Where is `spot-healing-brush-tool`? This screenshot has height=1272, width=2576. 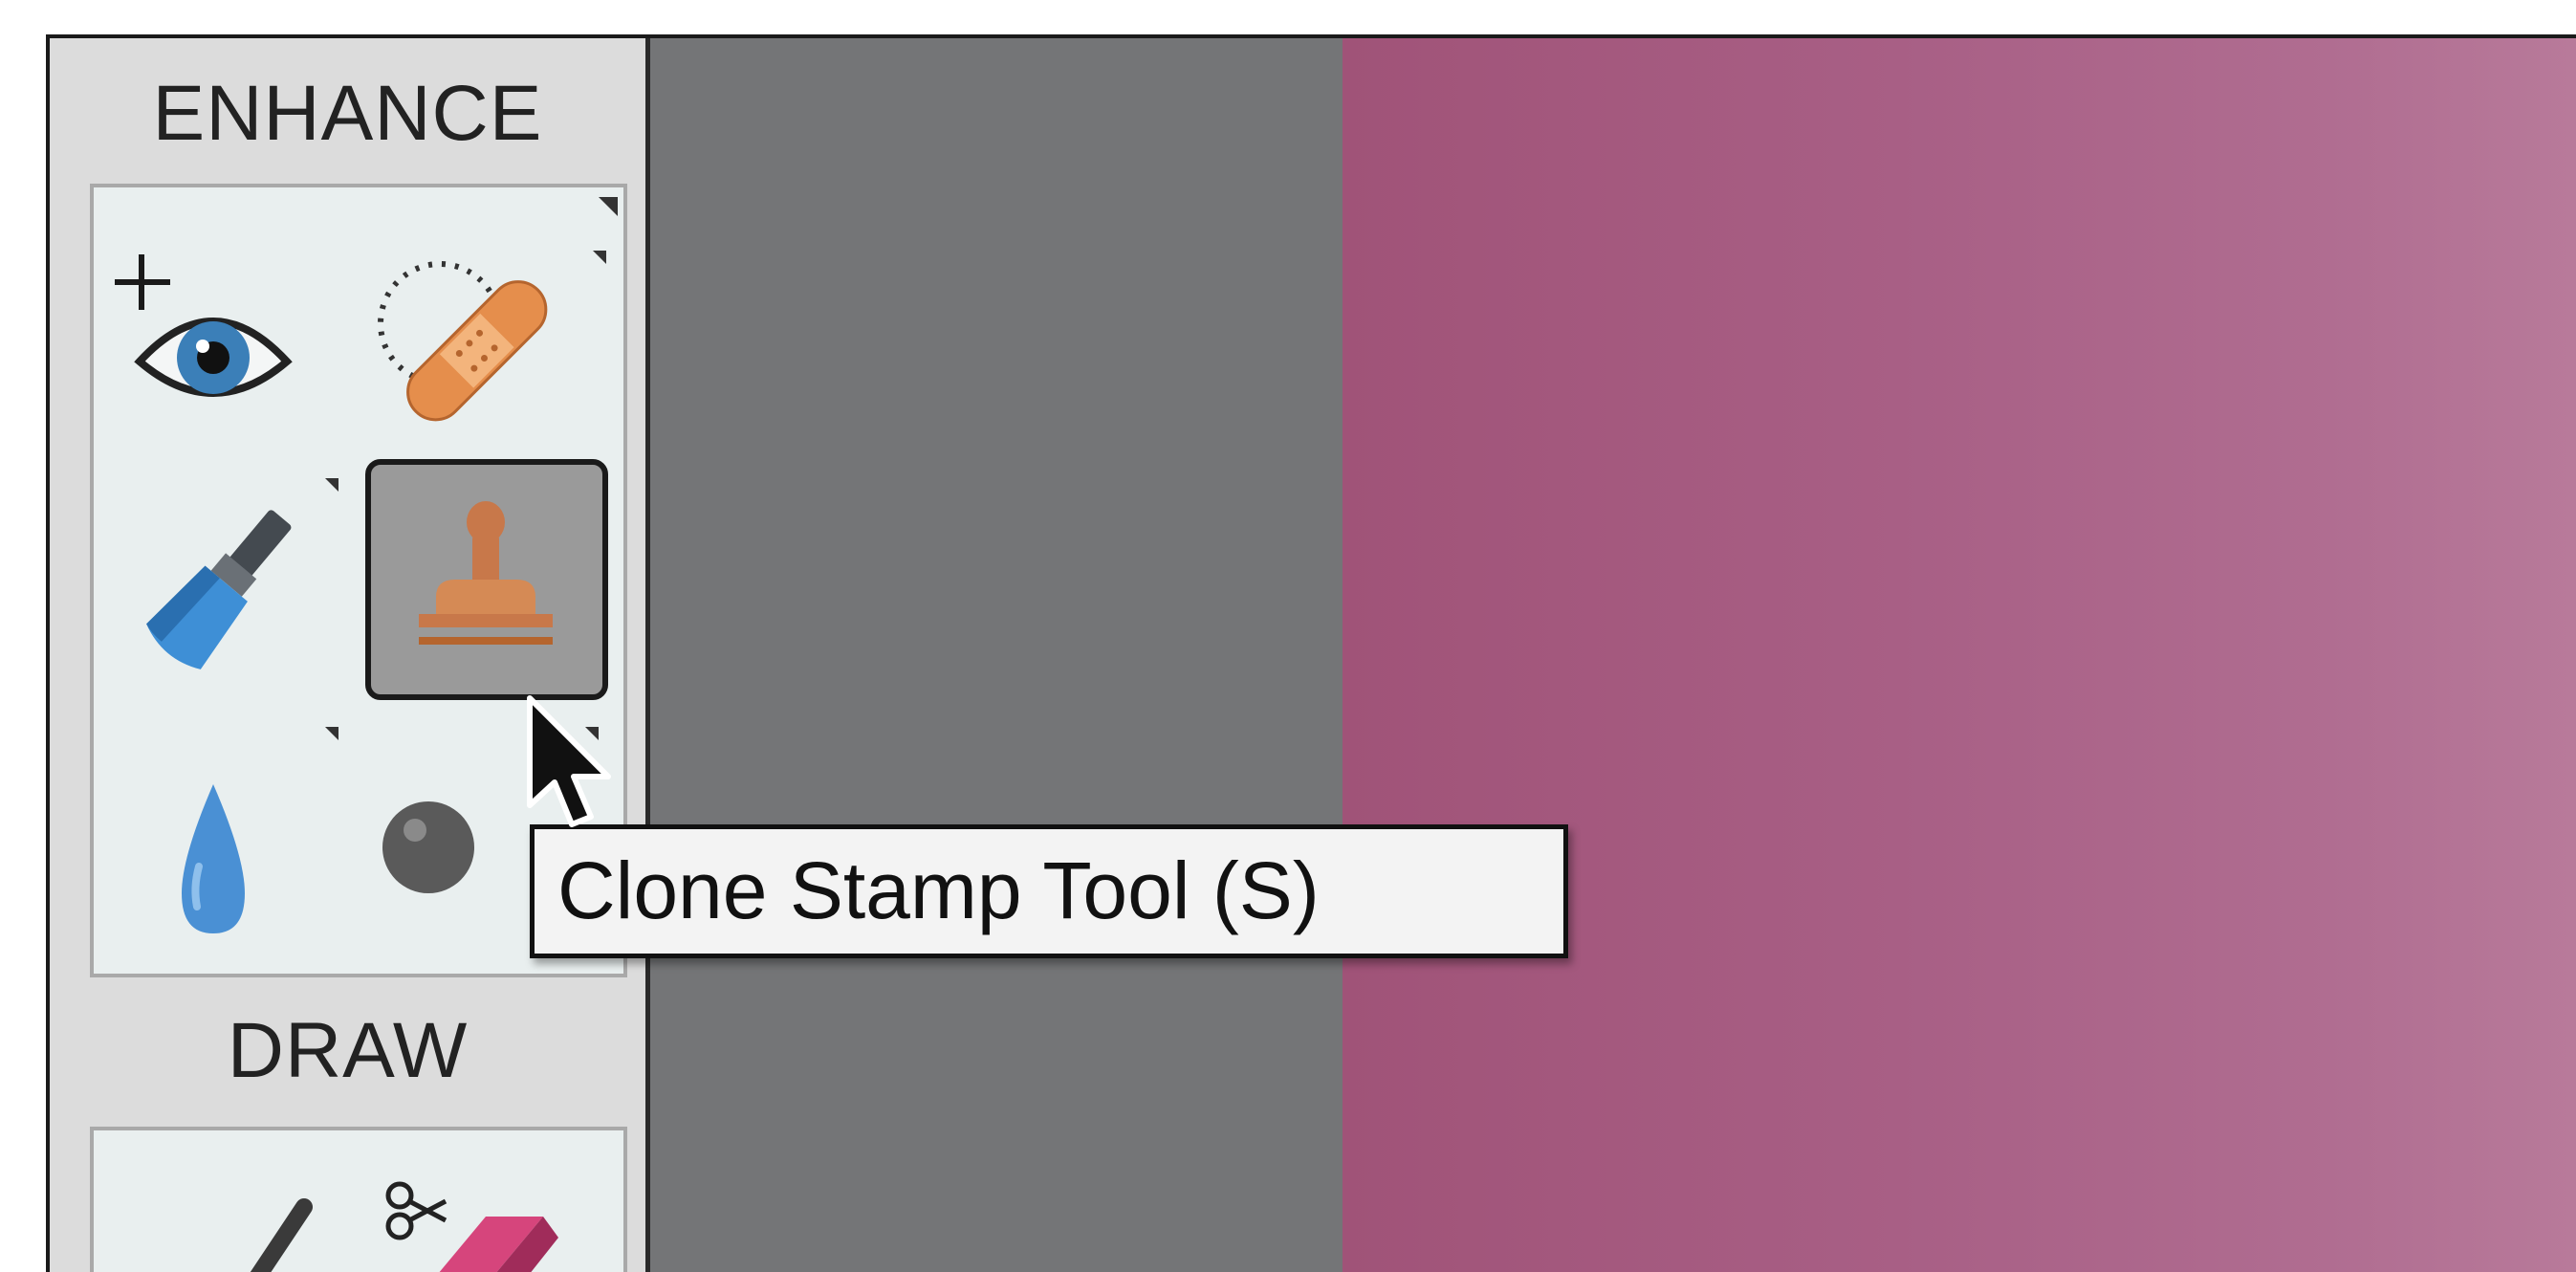
spot-healing-brush-tool is located at coordinates (495, 357).